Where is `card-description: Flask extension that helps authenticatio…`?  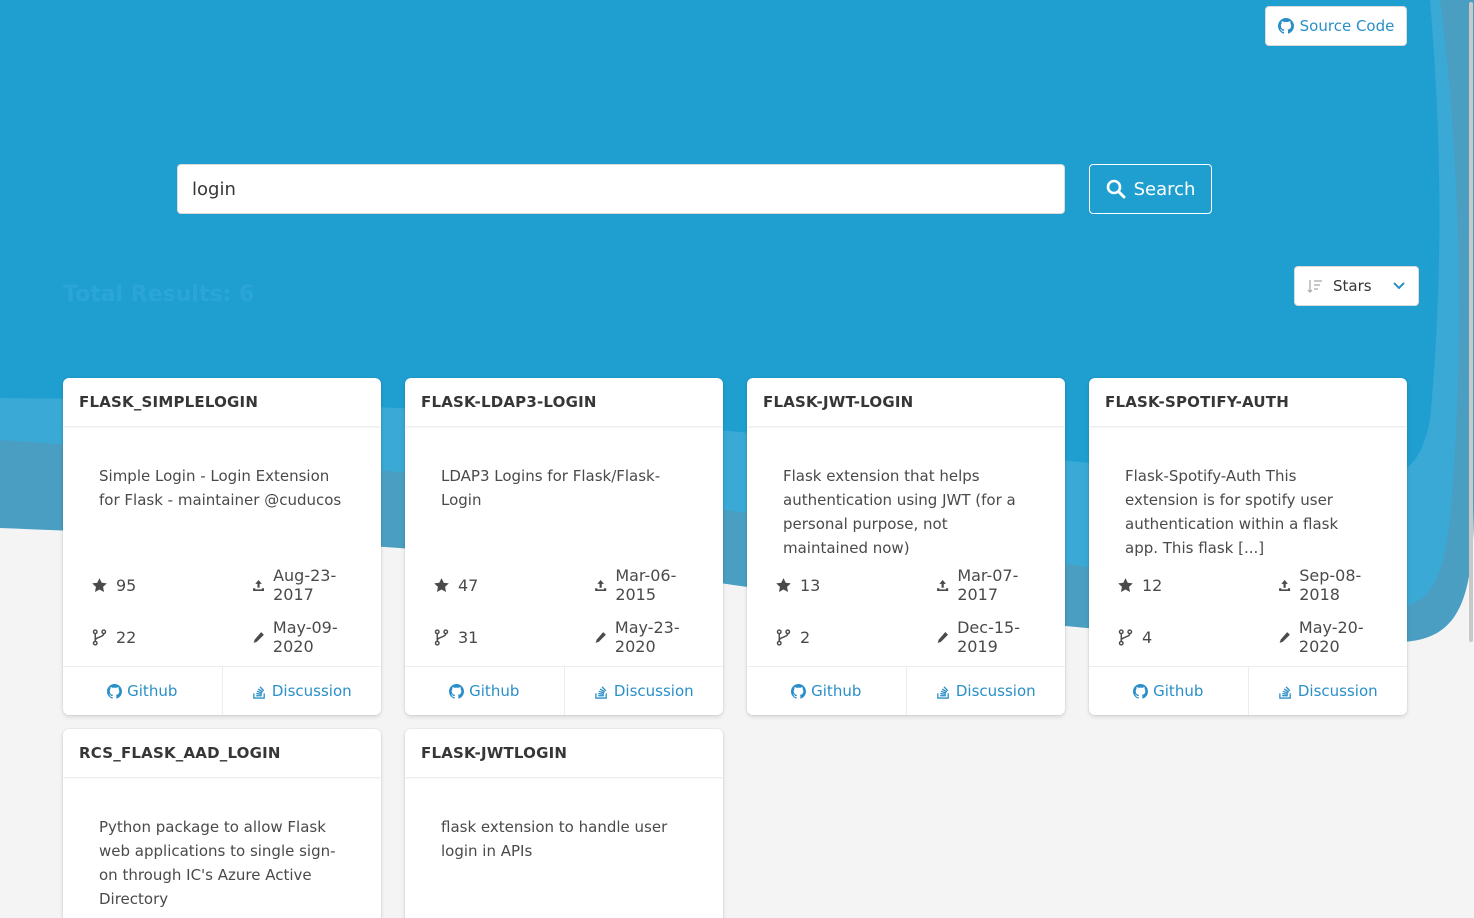 card-description: Flask extension that helps authenticatio… is located at coordinates (899, 512).